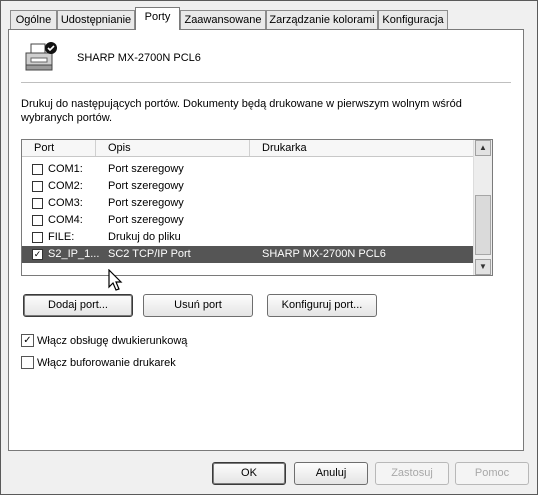 The height and width of the screenshot is (495, 538). I want to click on pooling-label: Włącz buforowanie drukarek, so click(106, 363).